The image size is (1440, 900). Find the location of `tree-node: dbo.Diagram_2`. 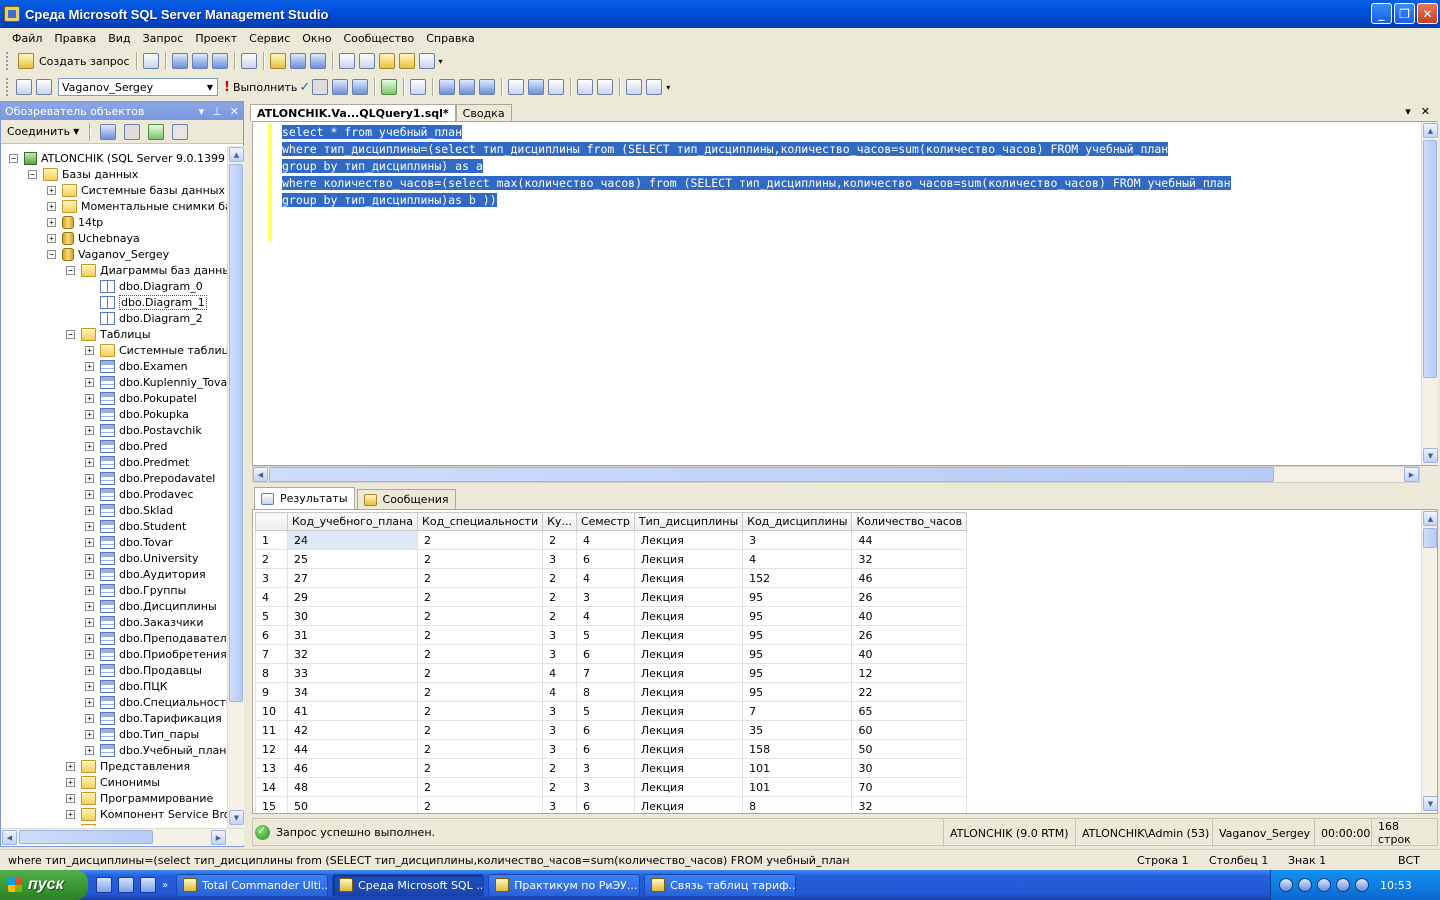

tree-node: dbo.Diagram_2 is located at coordinates (144, 318).